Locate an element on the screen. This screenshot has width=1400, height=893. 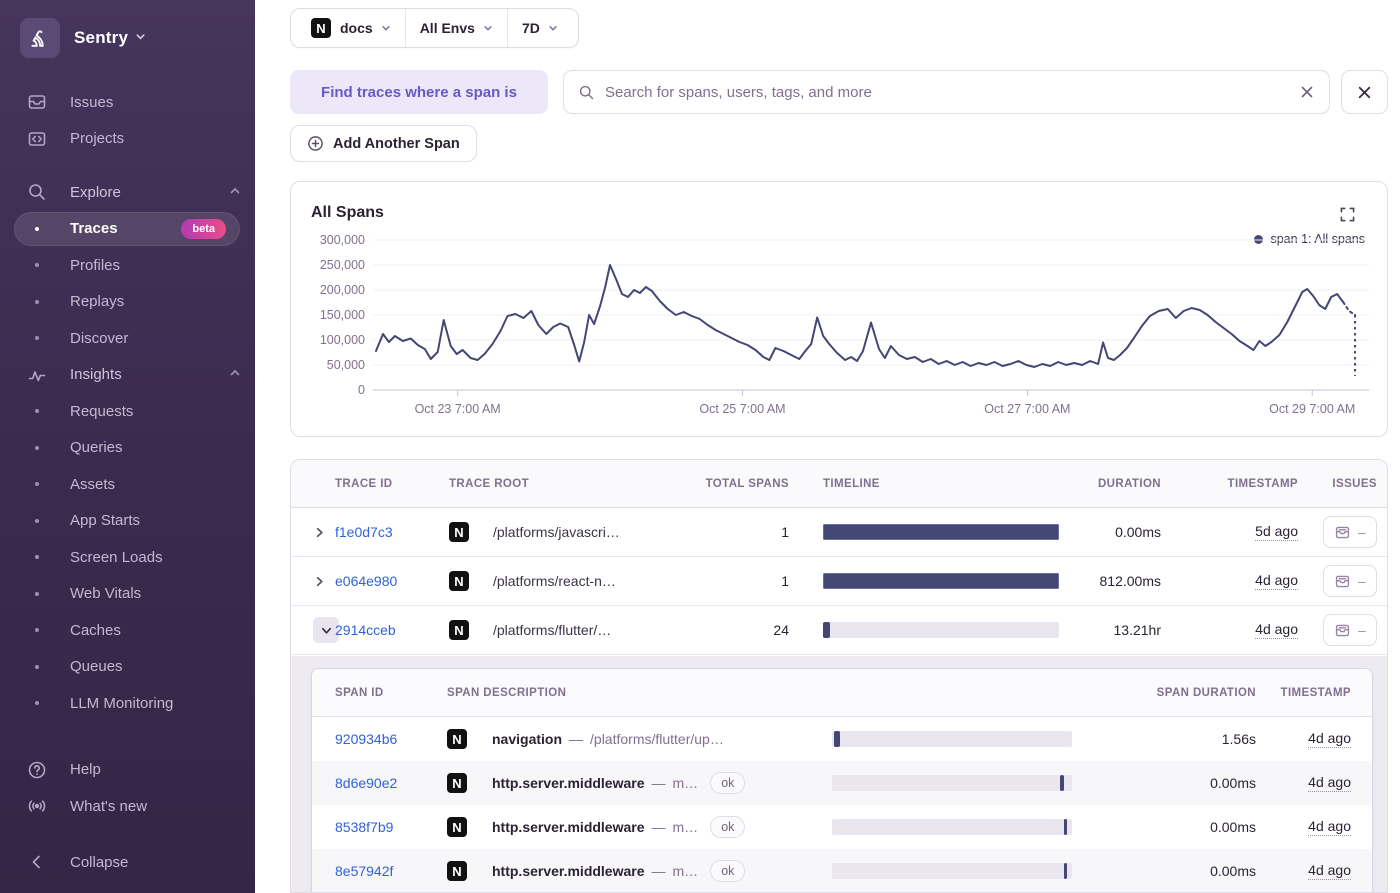
add-another-span-button: Add Another Span is located at coordinates (383, 143).